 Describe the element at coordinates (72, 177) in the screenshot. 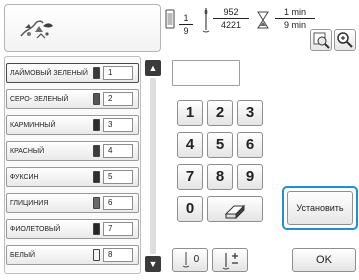

I see `color-row-5: ФУКСИН 5` at that location.